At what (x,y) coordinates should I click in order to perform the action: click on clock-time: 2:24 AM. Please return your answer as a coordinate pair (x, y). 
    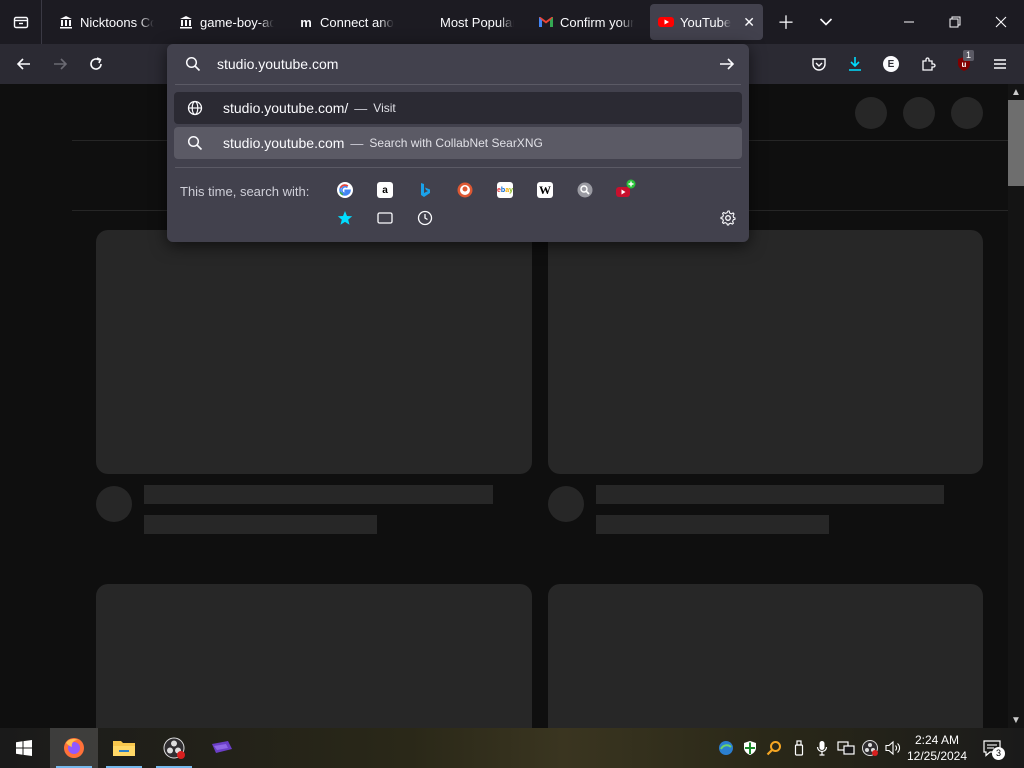
    Looking at the image, I should click on (937, 740).